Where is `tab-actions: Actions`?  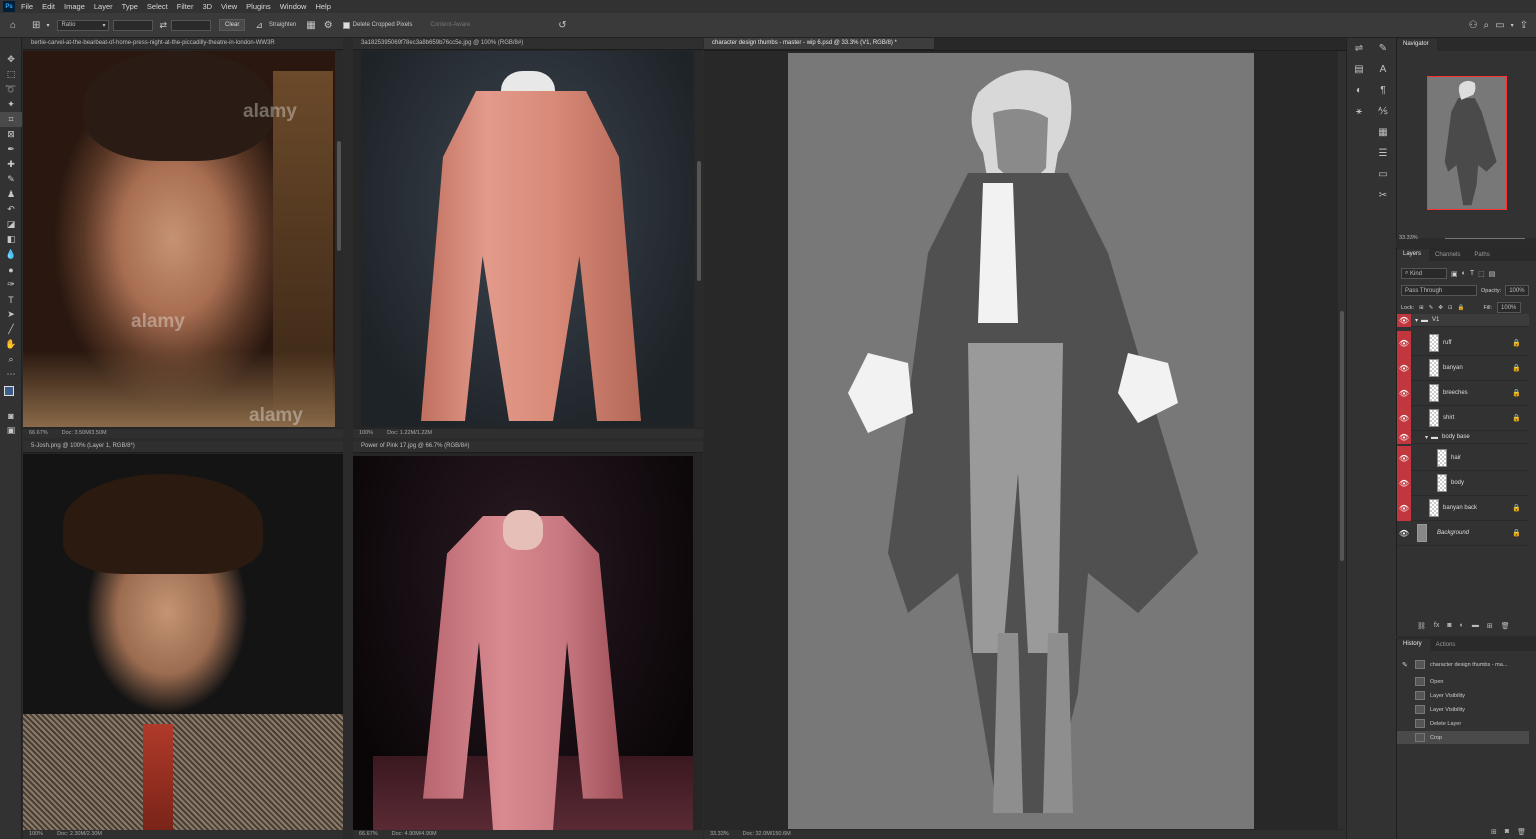 tab-actions: Actions is located at coordinates (1447, 646).